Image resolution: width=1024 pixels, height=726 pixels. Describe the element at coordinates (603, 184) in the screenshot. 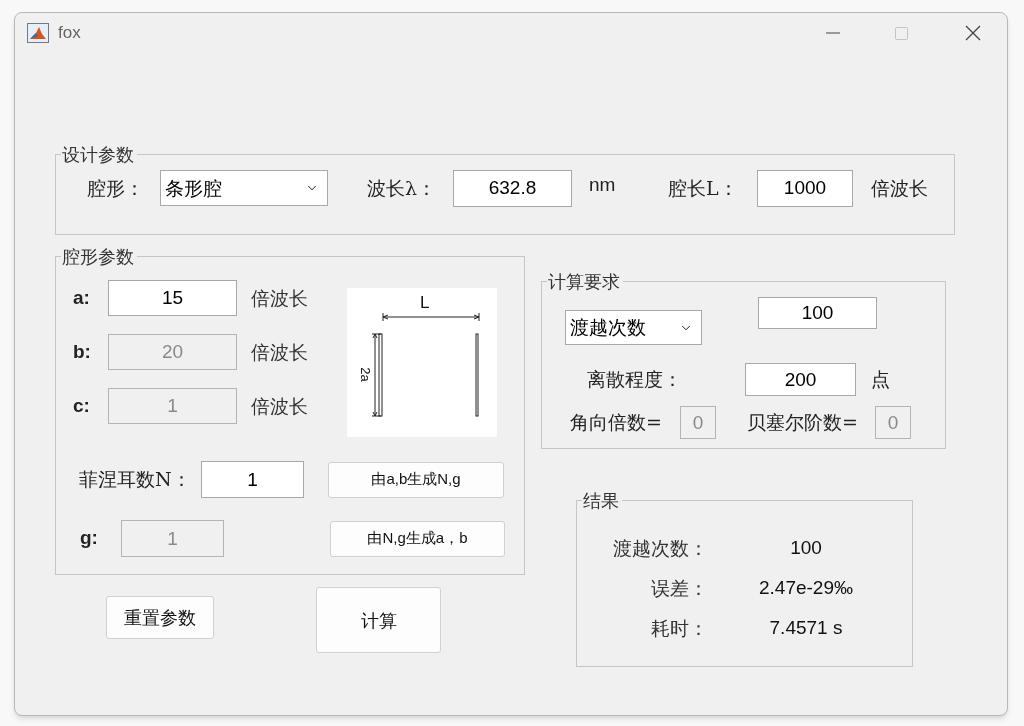

I see `label: nm` at that location.